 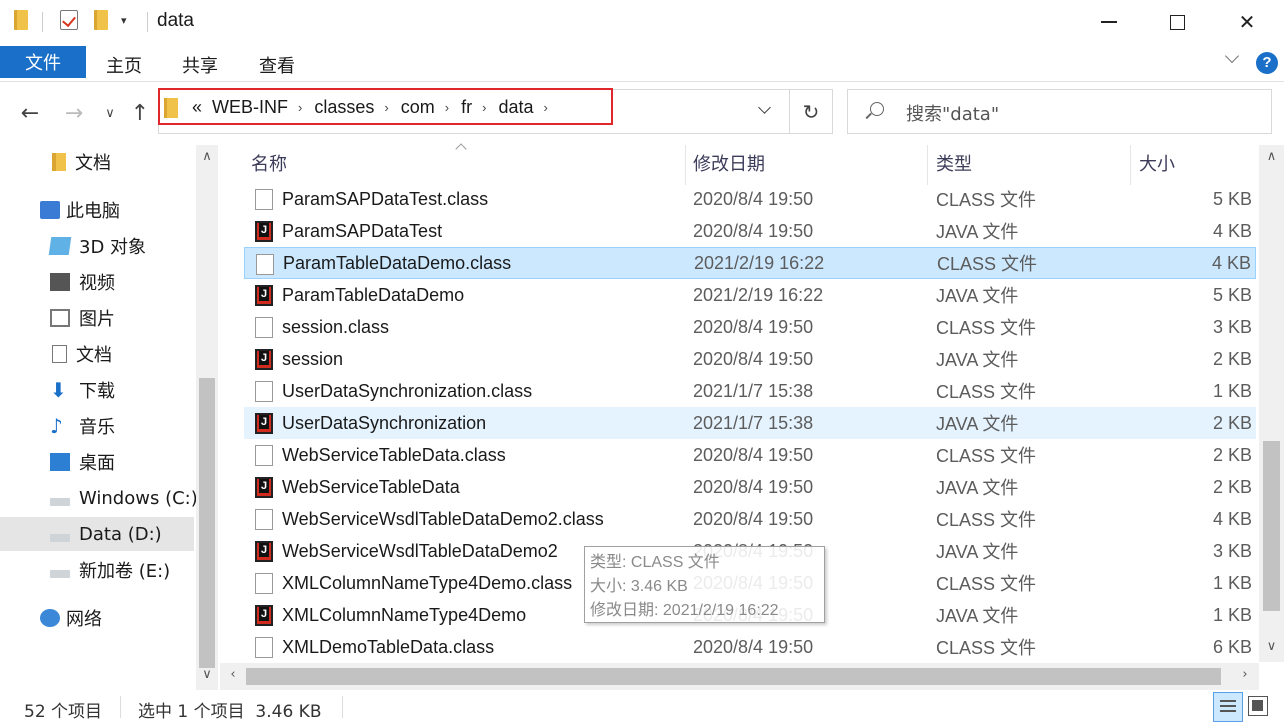 I want to click on file-date: 2020/8/4 19:50, so click(x=753, y=230).